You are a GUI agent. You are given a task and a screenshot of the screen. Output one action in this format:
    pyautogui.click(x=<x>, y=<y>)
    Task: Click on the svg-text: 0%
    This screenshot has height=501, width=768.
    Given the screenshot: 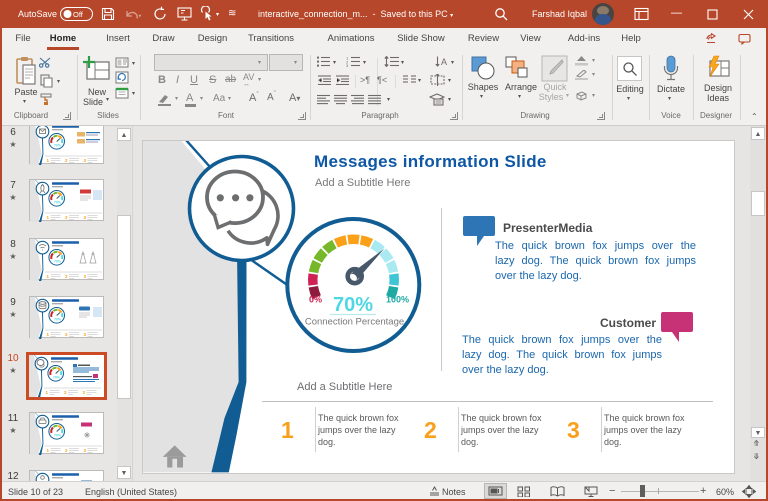 What is the action you would take?
    pyautogui.click(x=315, y=300)
    